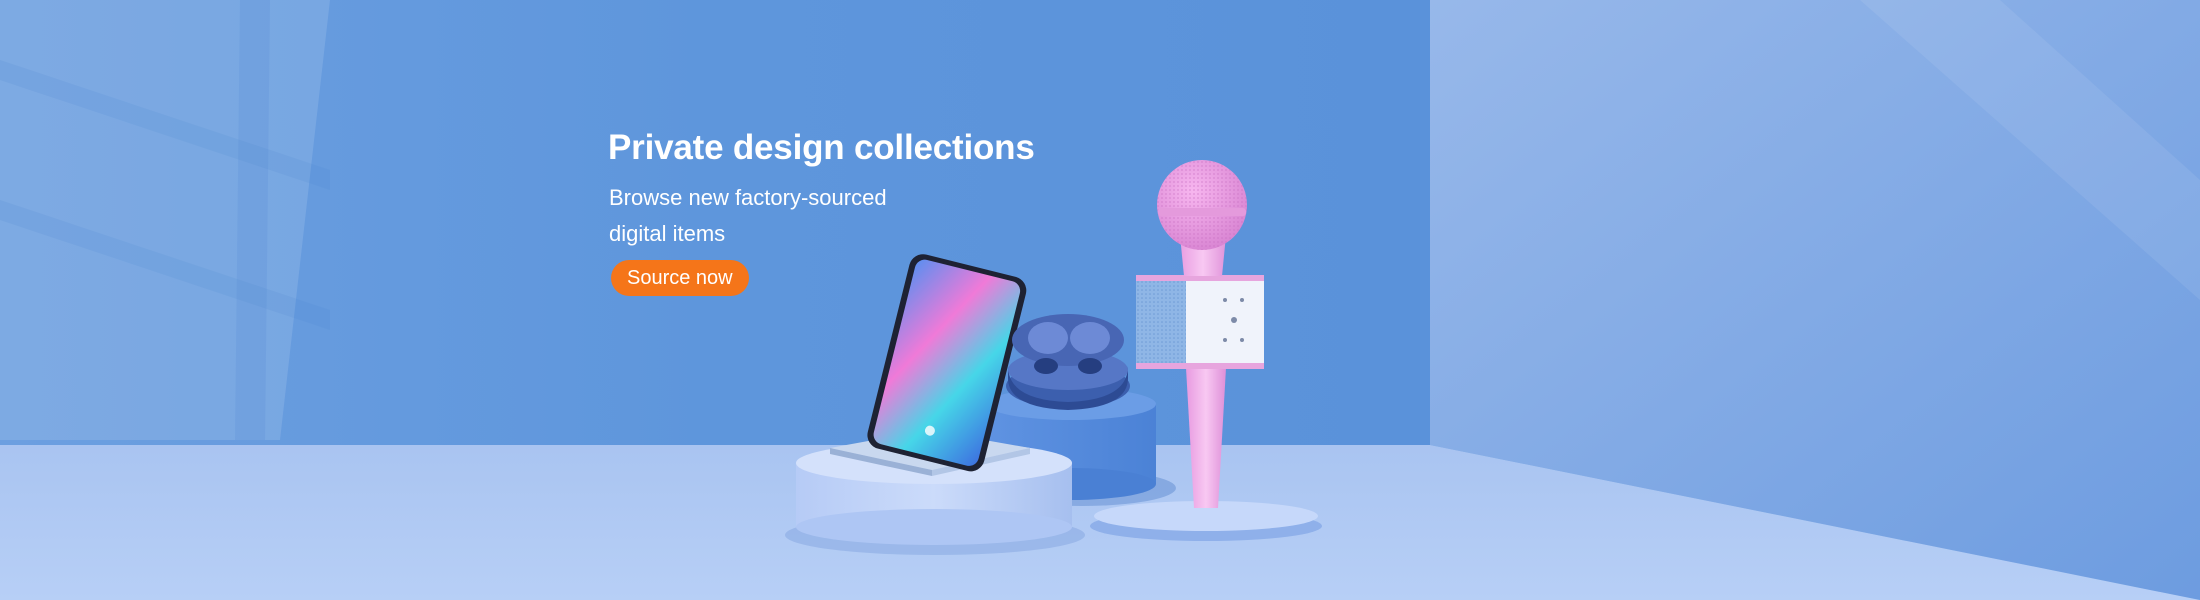 This screenshot has height=600, width=2200. Describe the element at coordinates (680, 278) in the screenshot. I see `source-now-button: Source now` at that location.